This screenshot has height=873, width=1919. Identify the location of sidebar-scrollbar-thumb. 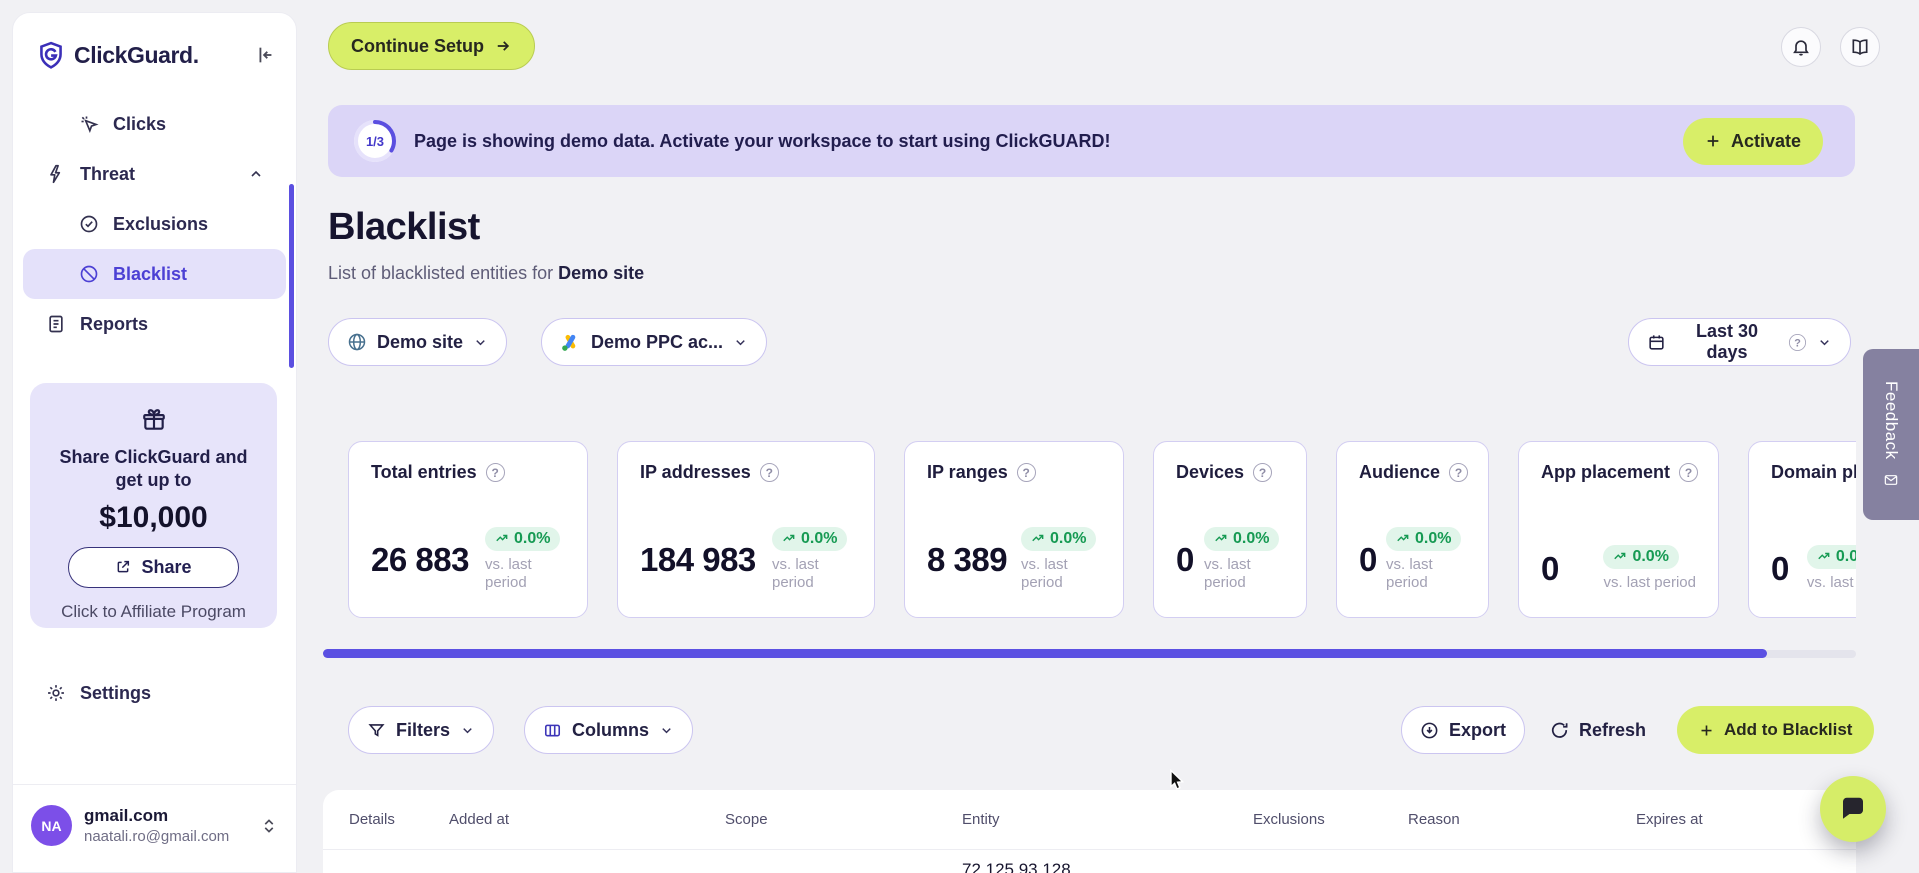
(291, 276).